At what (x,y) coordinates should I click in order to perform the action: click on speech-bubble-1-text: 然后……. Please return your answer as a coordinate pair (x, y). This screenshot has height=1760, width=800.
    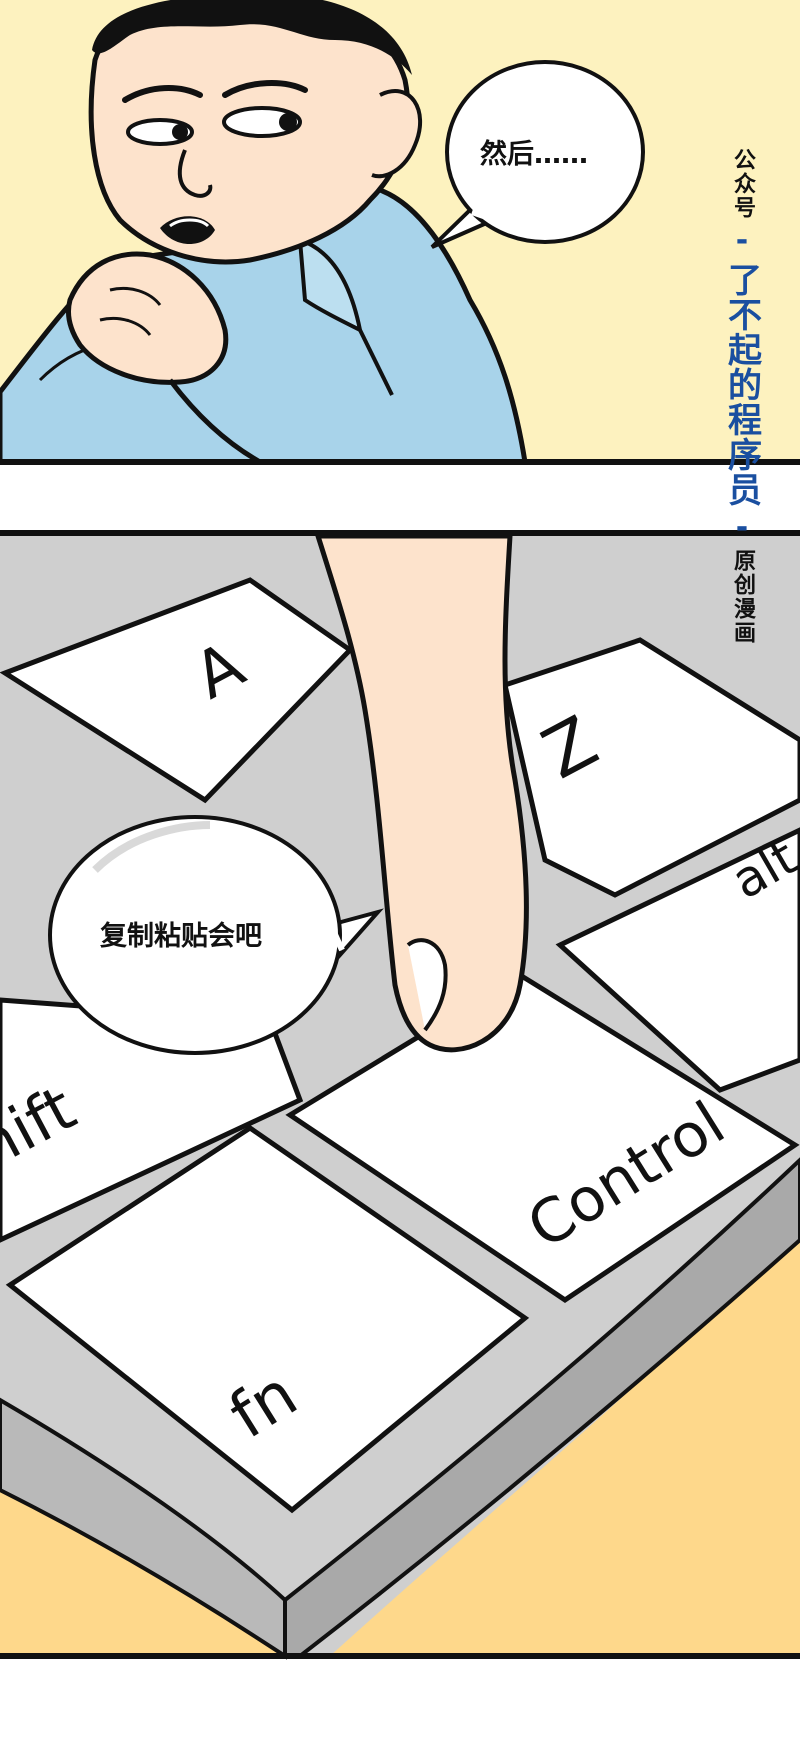
    Looking at the image, I should click on (534, 154).